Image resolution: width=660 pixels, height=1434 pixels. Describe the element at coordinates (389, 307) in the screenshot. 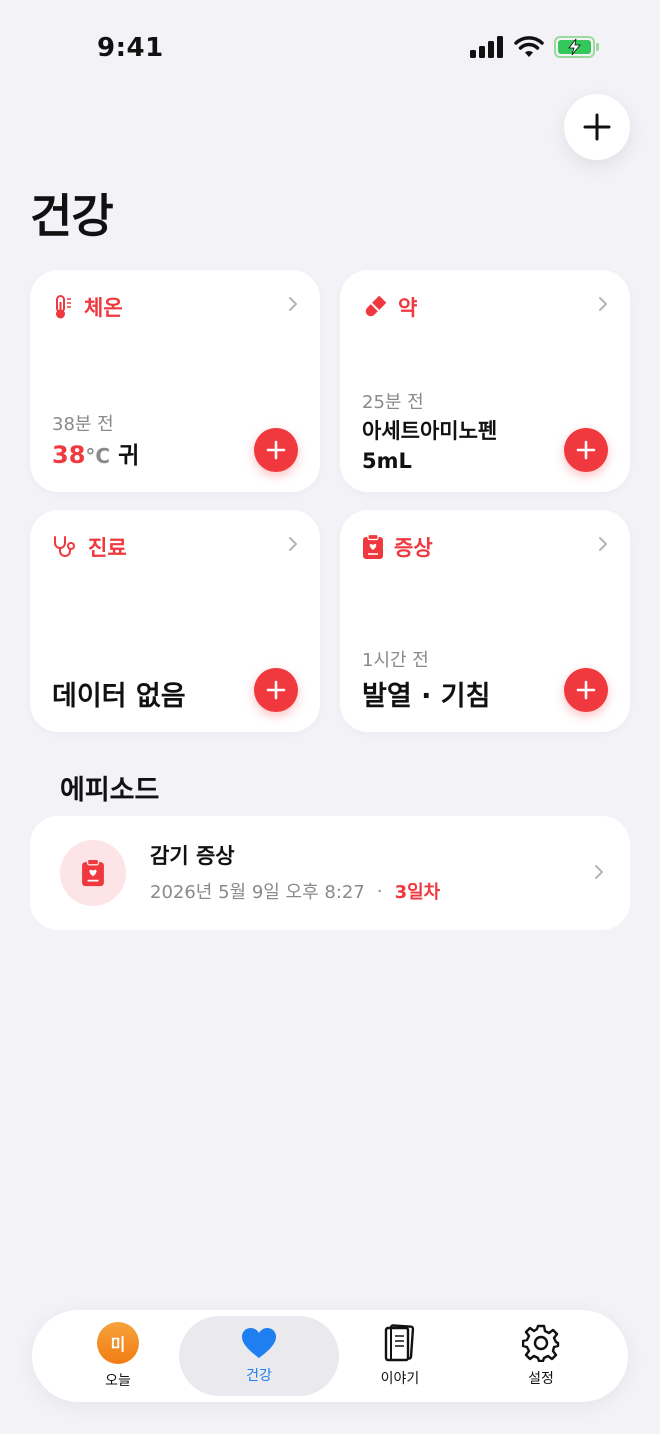

I see `card-header: 약` at that location.